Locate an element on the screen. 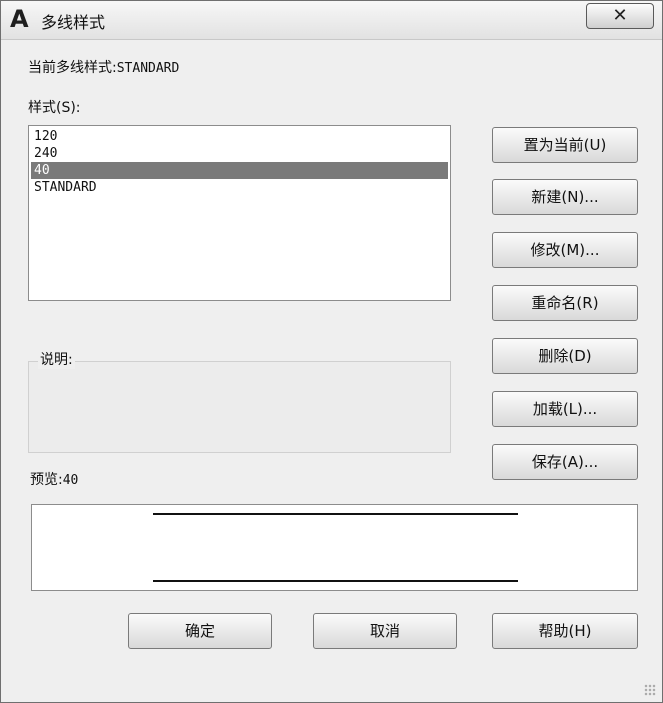 This screenshot has height=703, width=663. preview-row: 预览:40 is located at coordinates (54, 479).